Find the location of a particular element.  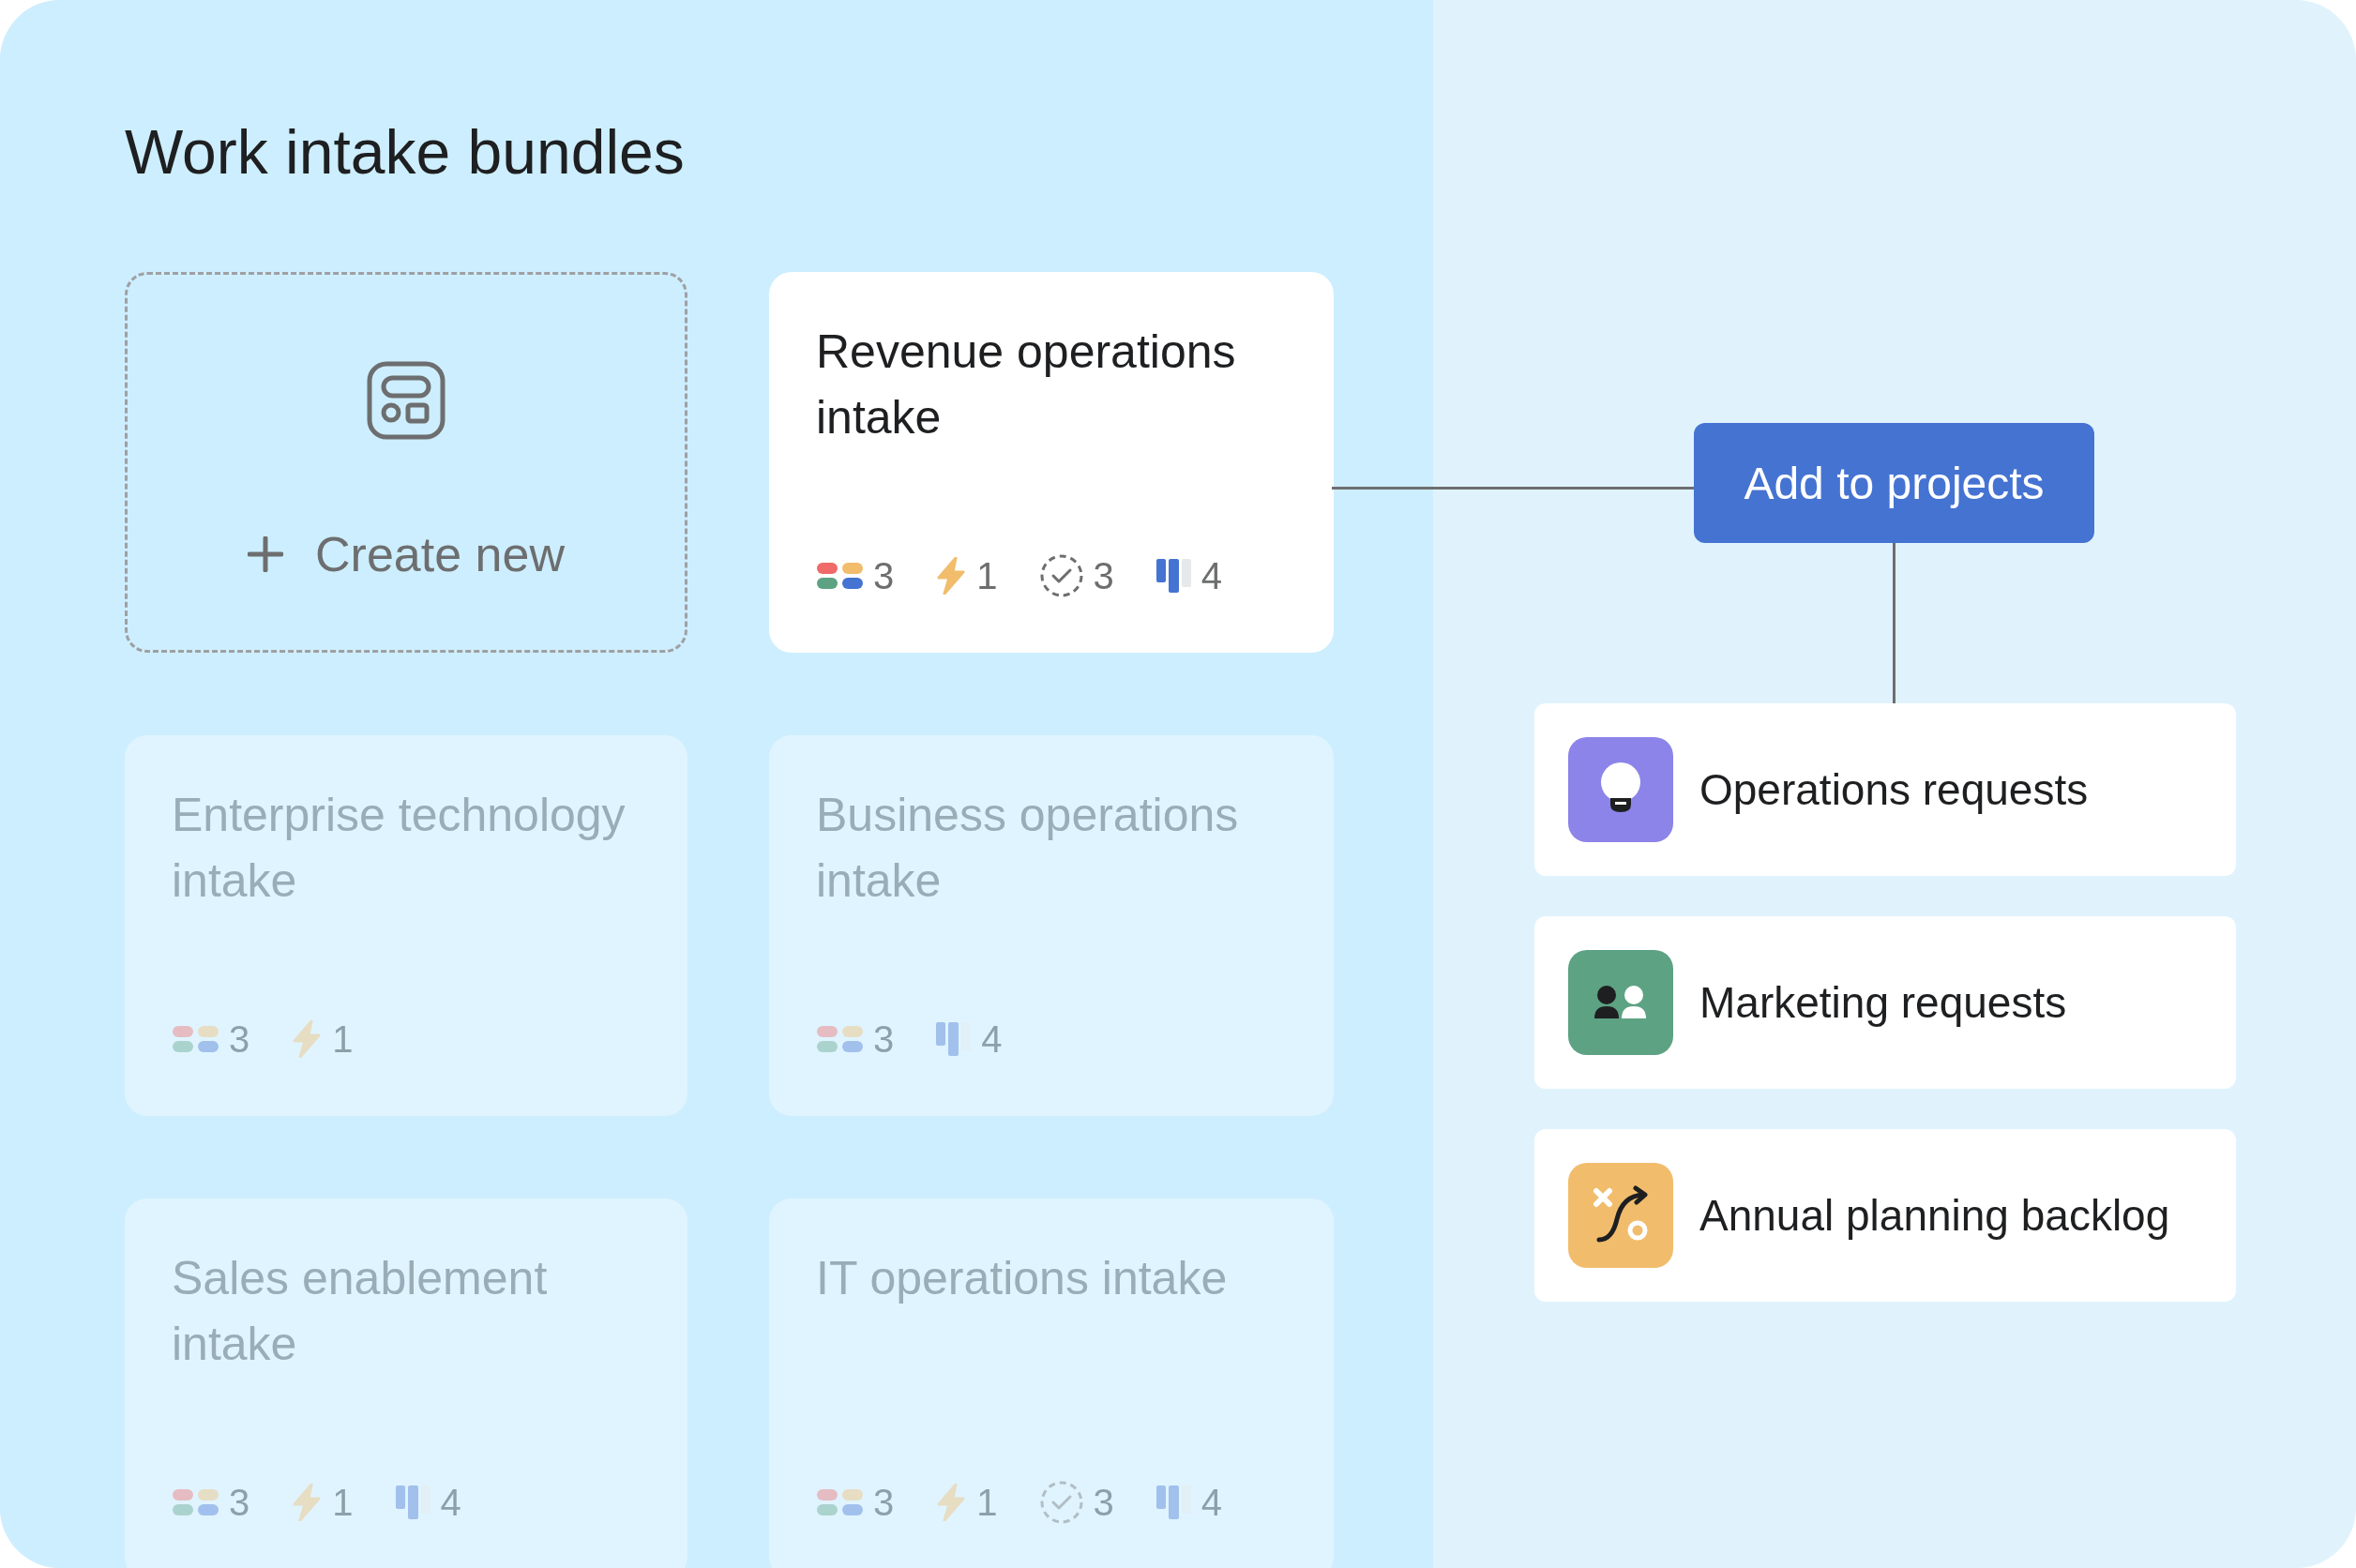

plus-icon is located at coordinates (266, 554).